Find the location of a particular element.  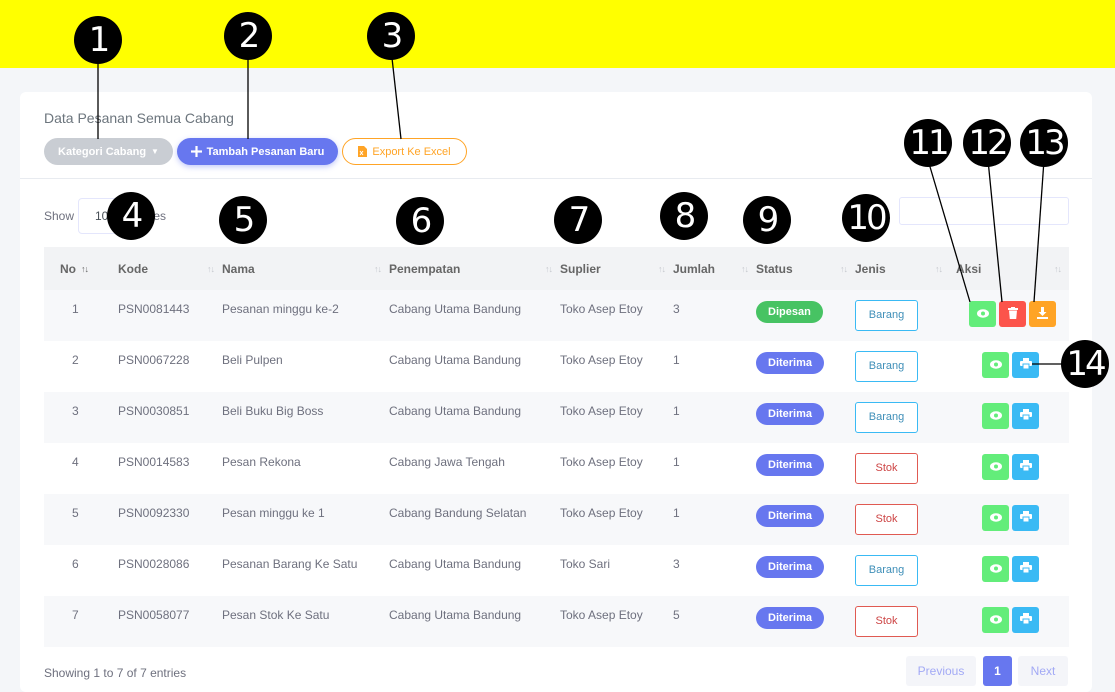

pagination-next: Next is located at coordinates (1043, 671).